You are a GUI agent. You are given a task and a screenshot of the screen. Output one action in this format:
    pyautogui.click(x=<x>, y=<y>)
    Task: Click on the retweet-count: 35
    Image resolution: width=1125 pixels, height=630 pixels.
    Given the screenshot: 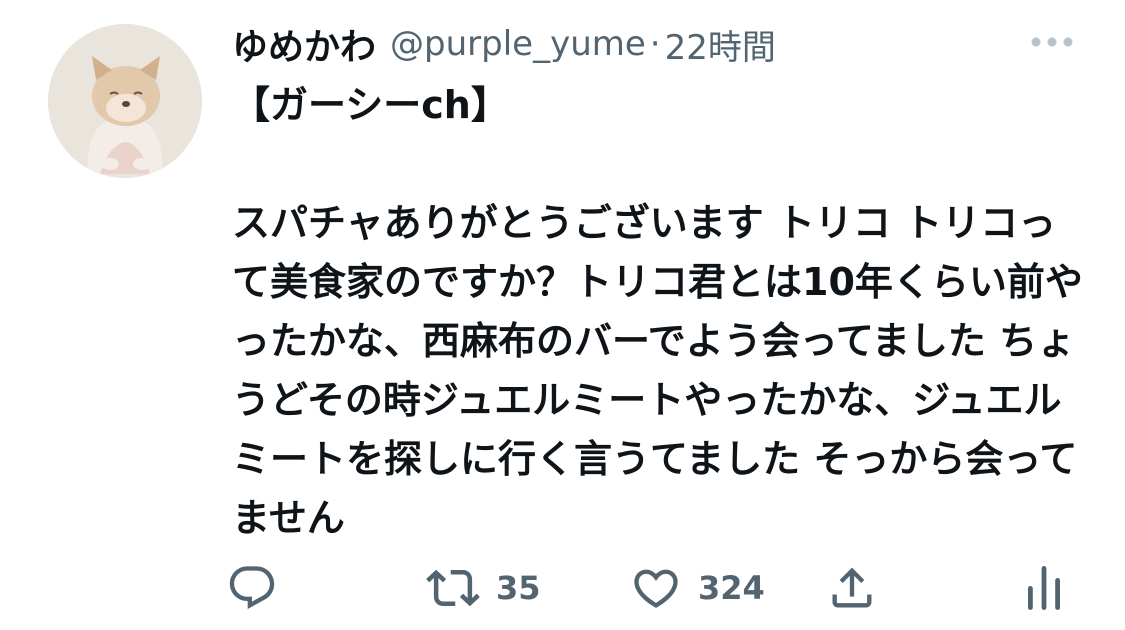 What is the action you would take?
    pyautogui.click(x=518, y=588)
    